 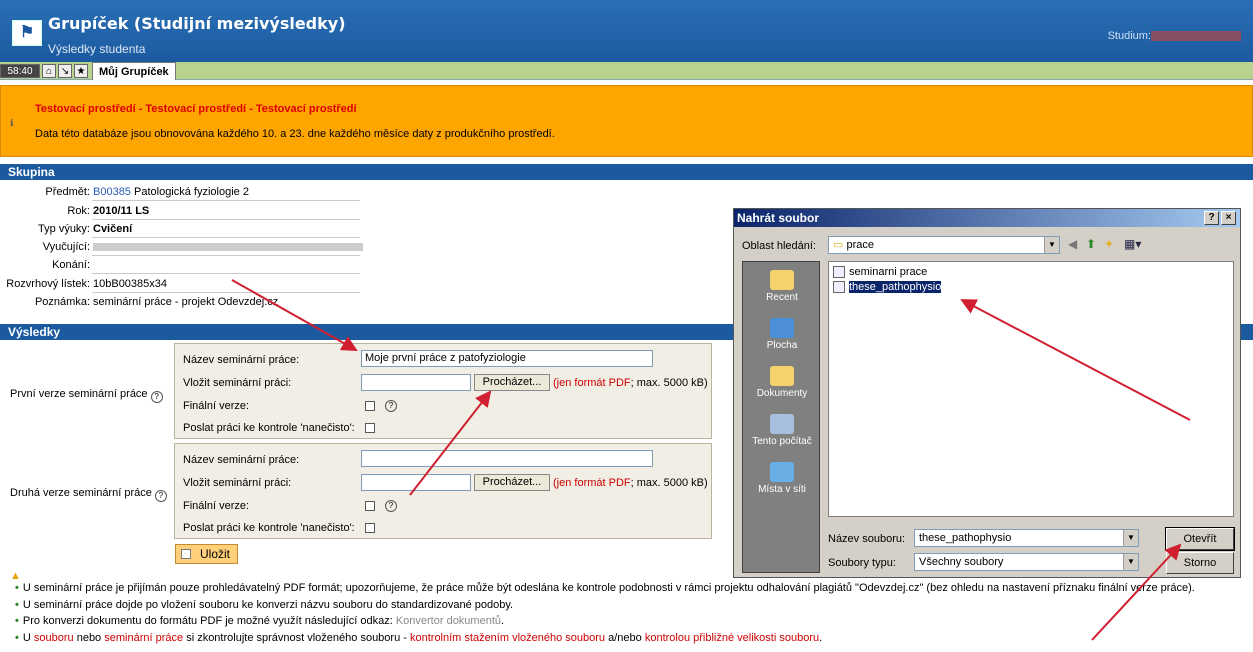 I want to click on arrow-to-open, so click(x=1136, y=592).